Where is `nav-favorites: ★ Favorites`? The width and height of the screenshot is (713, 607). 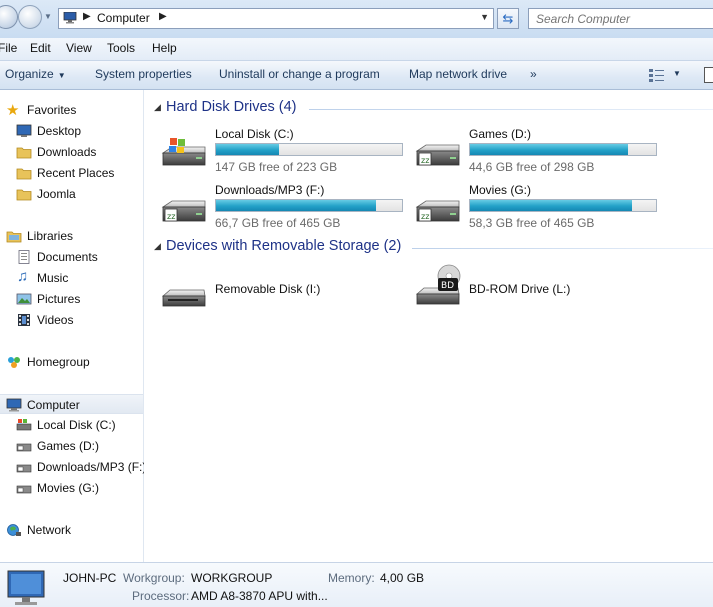
nav-favorites: ★ Favorites is located at coordinates (71, 110).